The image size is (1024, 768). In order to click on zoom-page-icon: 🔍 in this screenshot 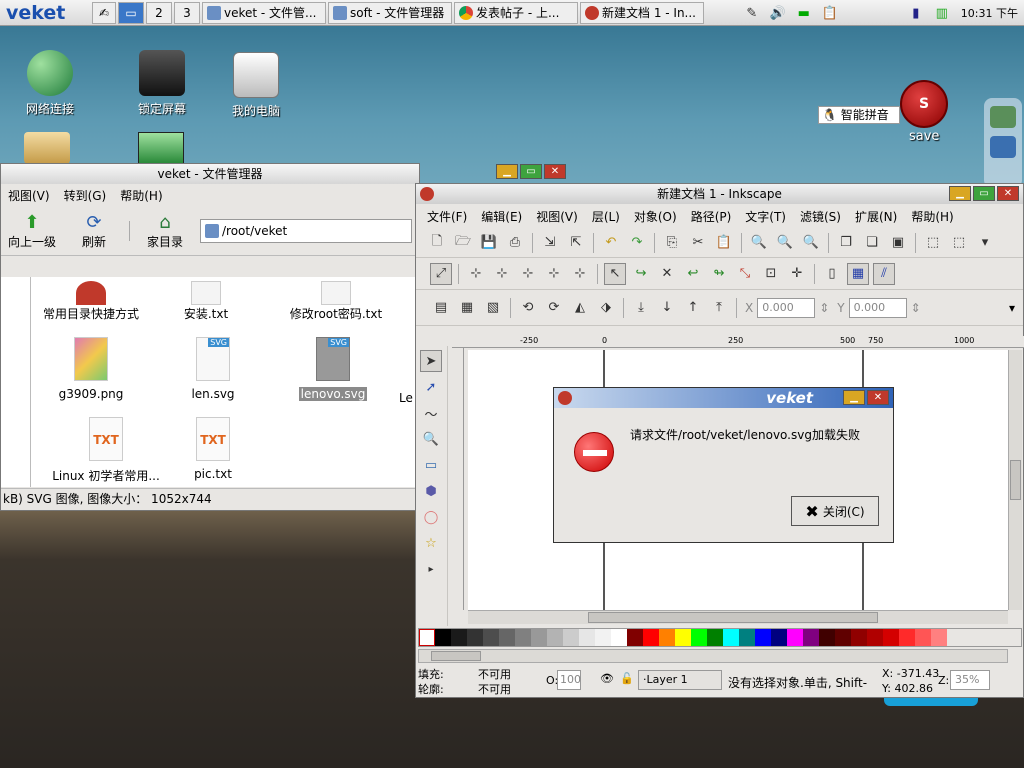, I will do `click(811, 243)`.